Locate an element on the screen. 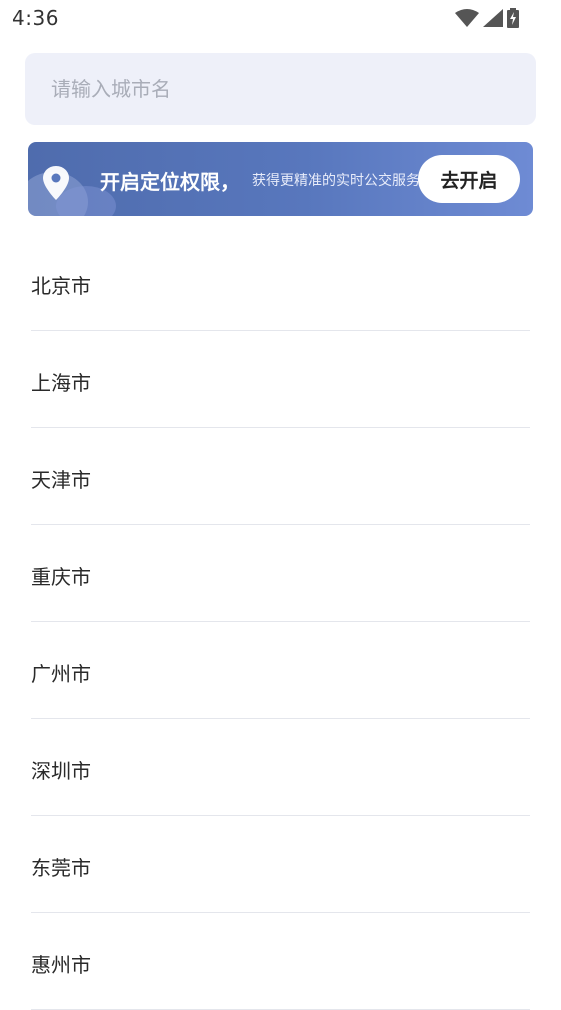 The image size is (561, 1010). city-label: 北京市 is located at coordinates (61, 286).